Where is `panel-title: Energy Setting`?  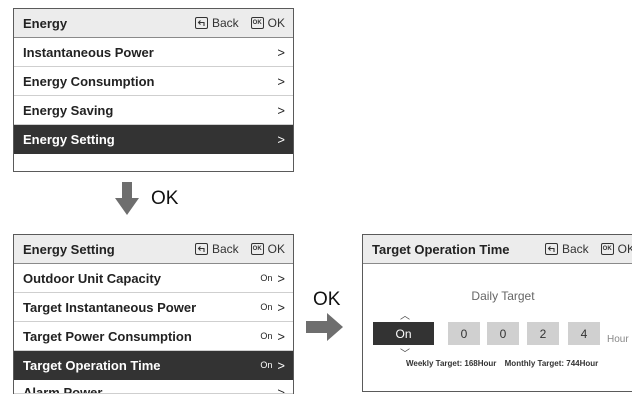 panel-title: Energy Setting is located at coordinates (69, 249).